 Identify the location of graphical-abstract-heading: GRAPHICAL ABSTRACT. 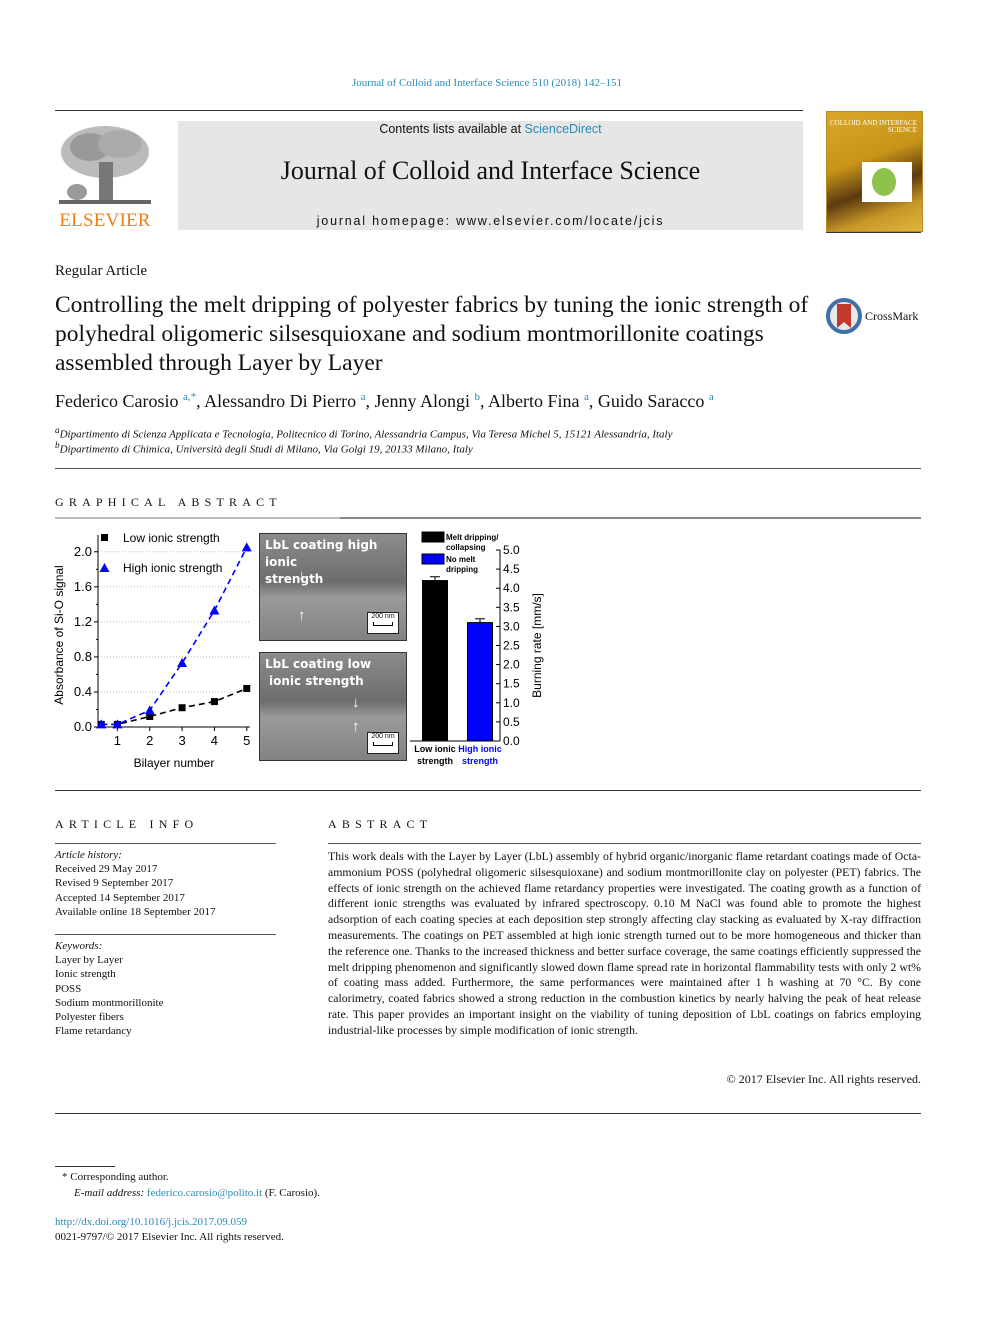
(168, 502).